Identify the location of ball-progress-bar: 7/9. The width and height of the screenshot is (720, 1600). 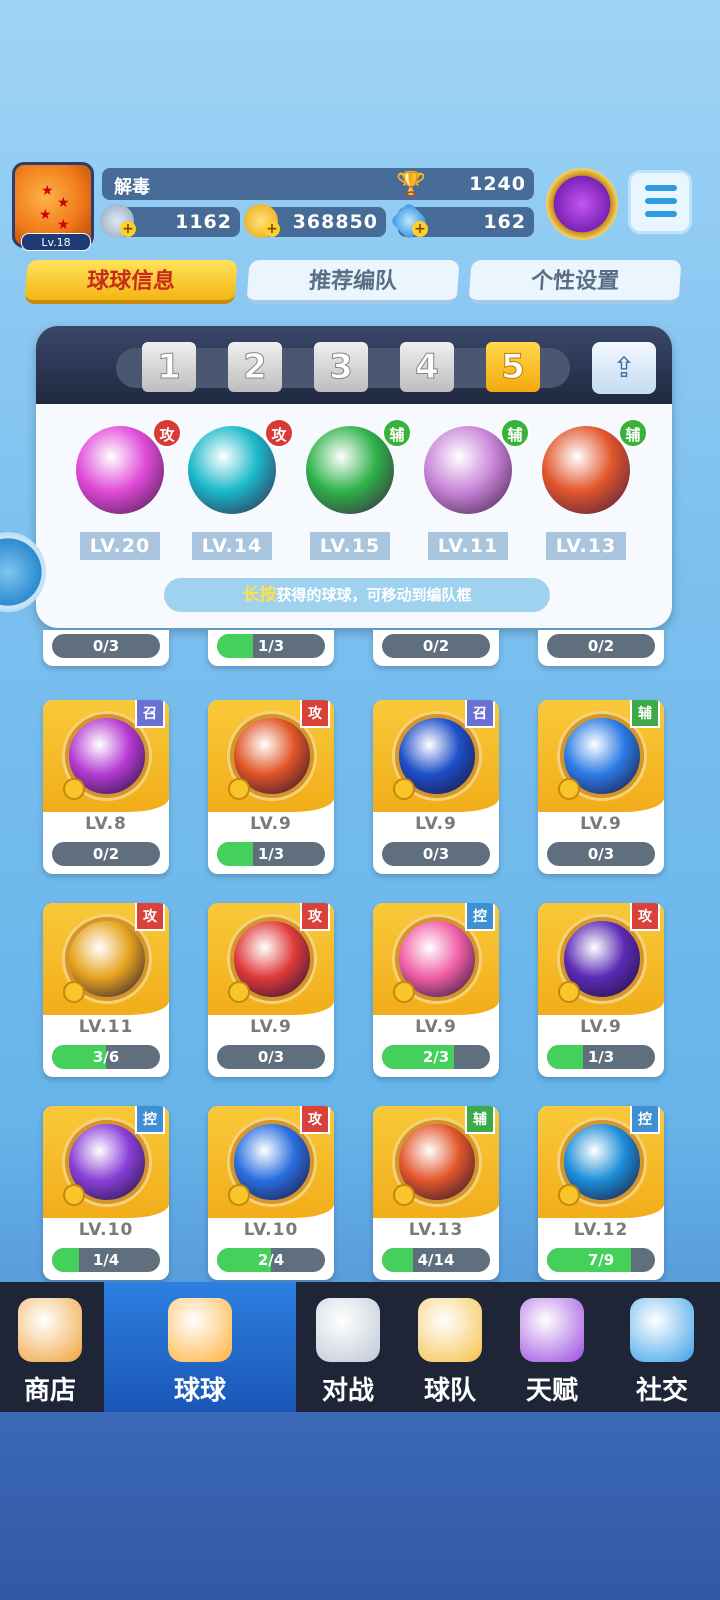
(601, 1260).